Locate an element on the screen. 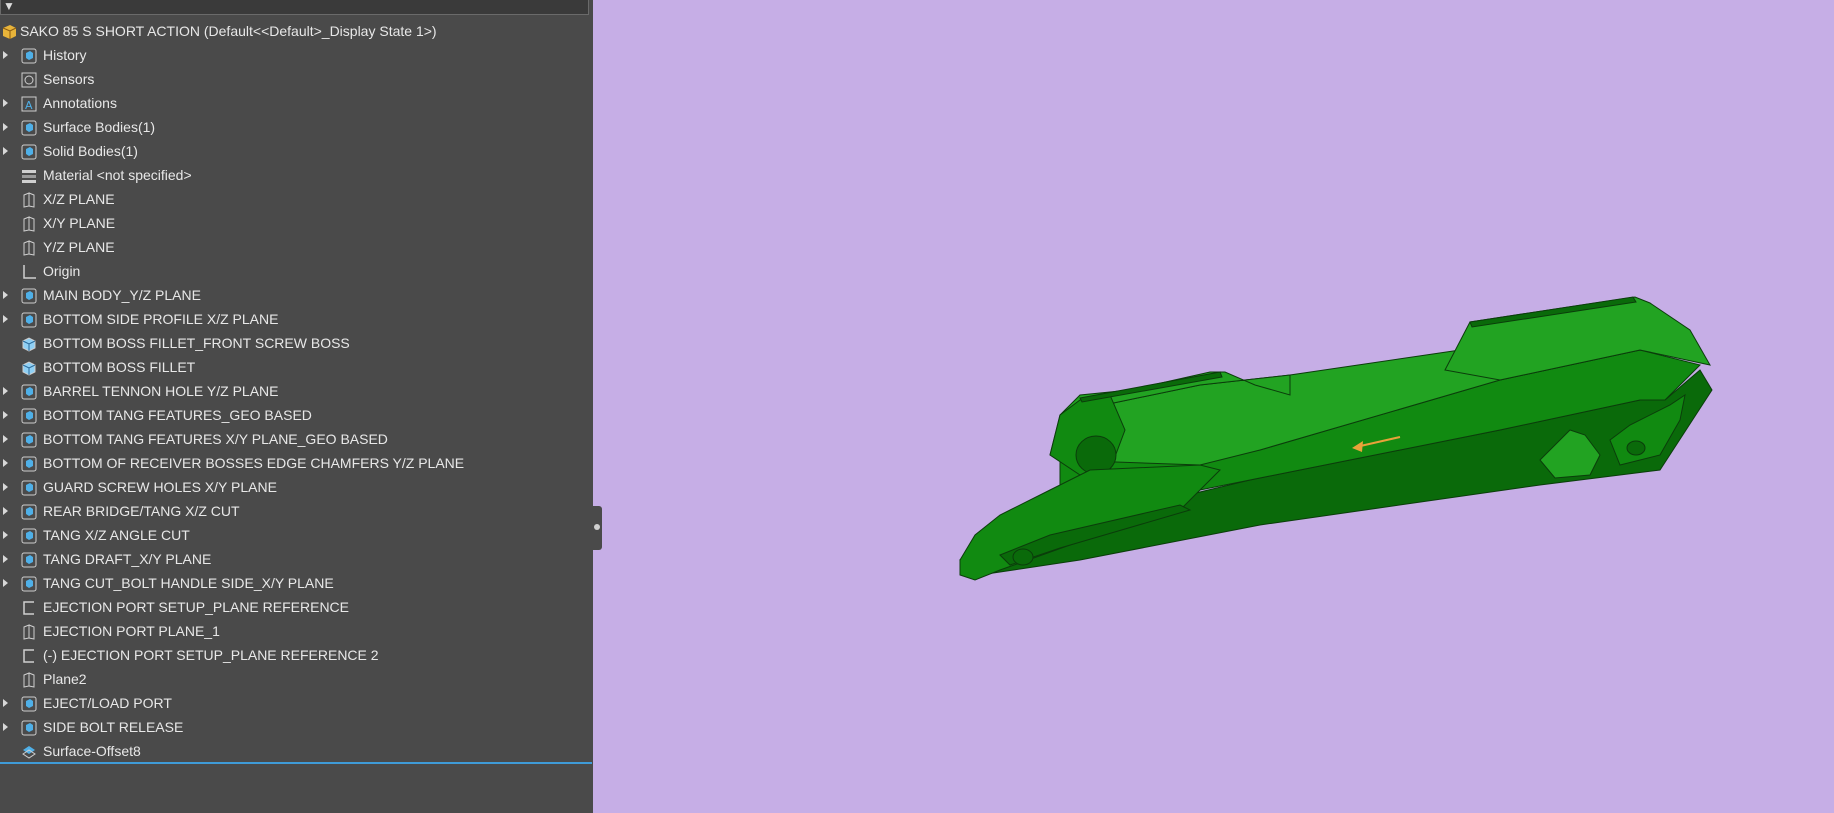 Image resolution: width=1834 pixels, height=813 pixels. tree-item: TANG X/Z ANGLE CUT is located at coordinates (295, 535).